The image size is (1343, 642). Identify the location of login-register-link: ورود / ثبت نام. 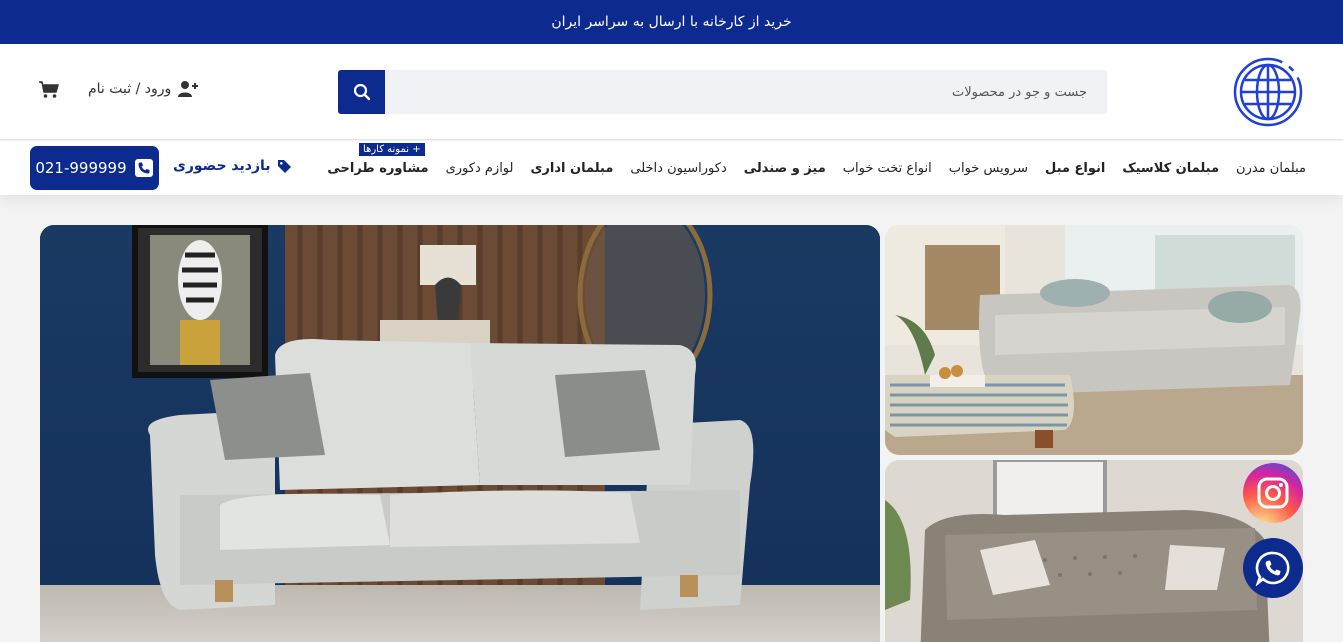
(143, 89).